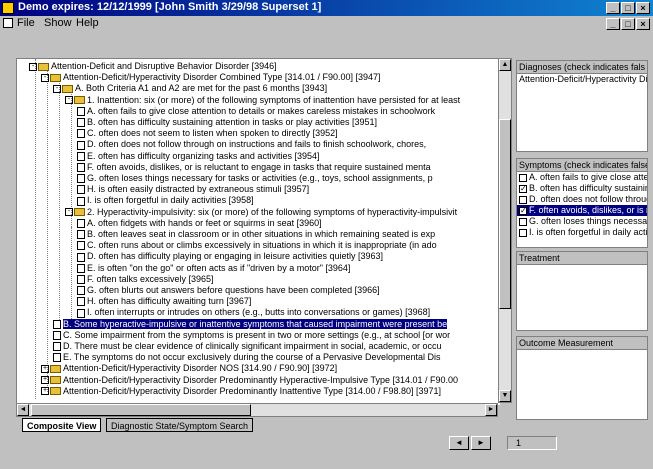 The height and width of the screenshot is (469, 653). I want to click on minimize-button: _, so click(613, 8).